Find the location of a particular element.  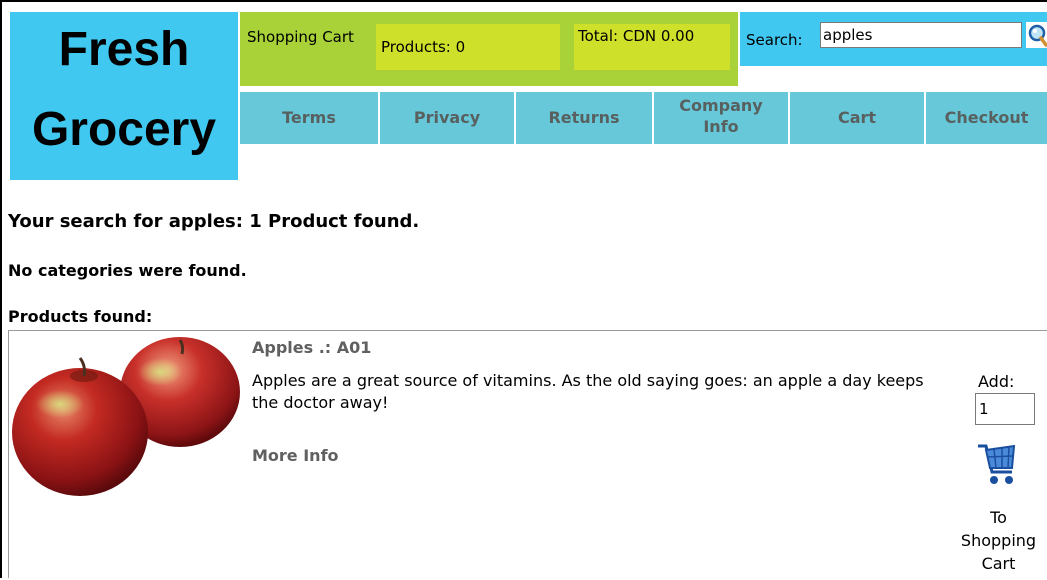

nav-terms-label: Terms is located at coordinates (309, 117).